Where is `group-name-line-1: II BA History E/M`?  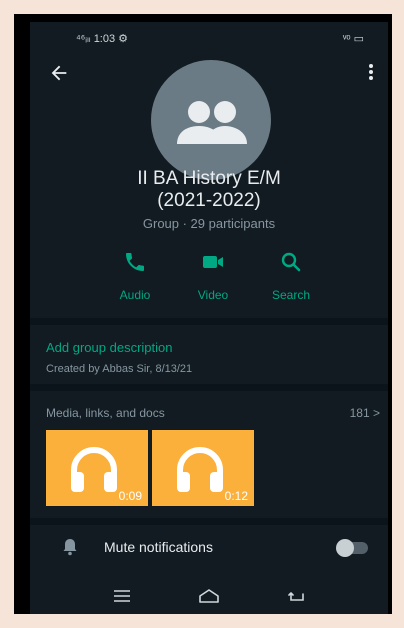
group-name-line-1: II BA History E/M is located at coordinates (209, 178).